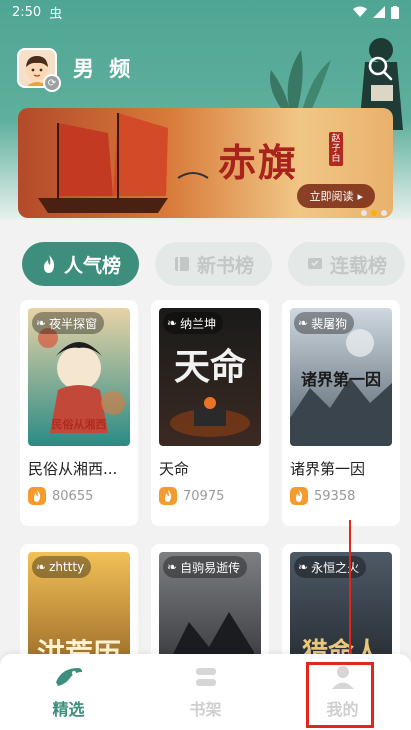 The width and height of the screenshot is (411, 730). What do you see at coordinates (258, 162) in the screenshot?
I see `banner-title: 赤旗` at bounding box center [258, 162].